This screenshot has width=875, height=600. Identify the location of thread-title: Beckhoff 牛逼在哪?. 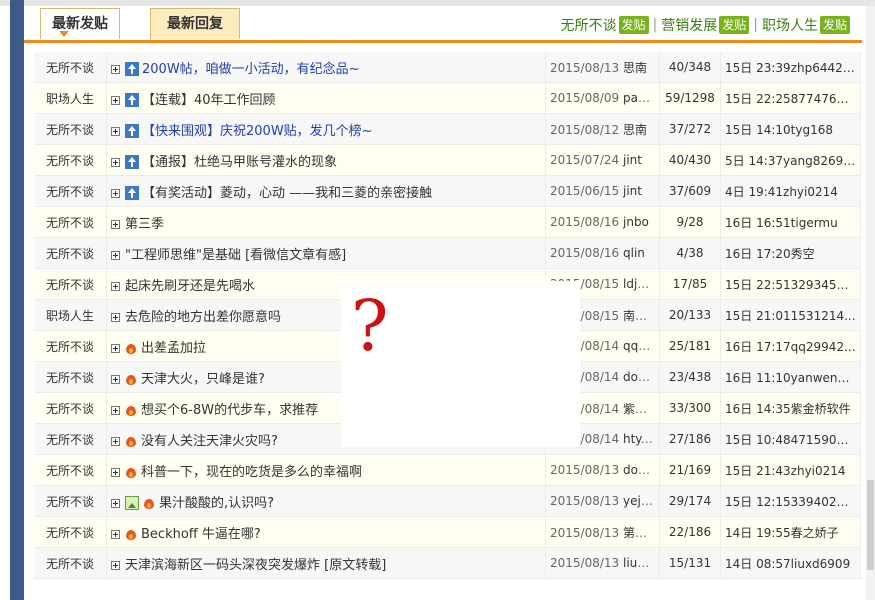
(201, 534).